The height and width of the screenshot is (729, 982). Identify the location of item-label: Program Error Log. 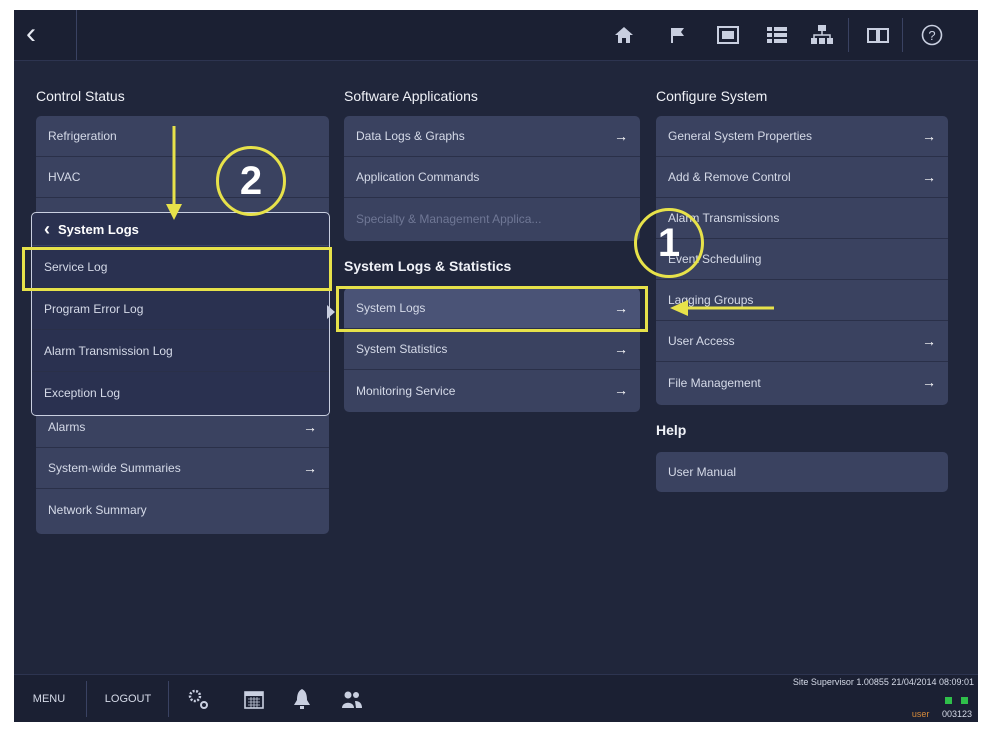
(94, 308).